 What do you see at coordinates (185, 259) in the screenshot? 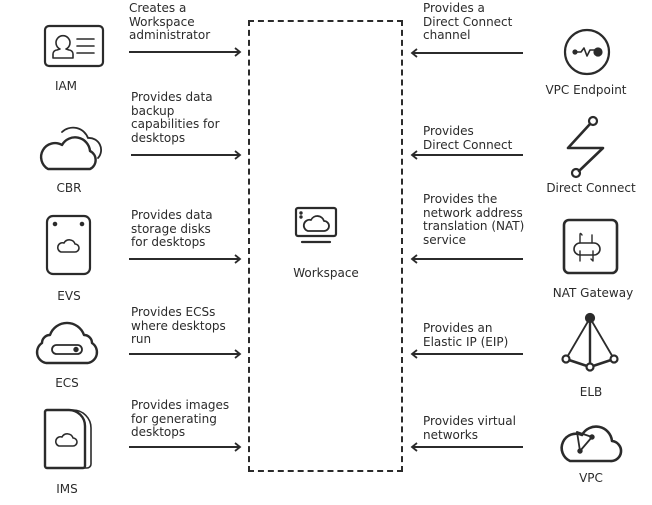
I see `arrow-evs-to-workspace` at bounding box center [185, 259].